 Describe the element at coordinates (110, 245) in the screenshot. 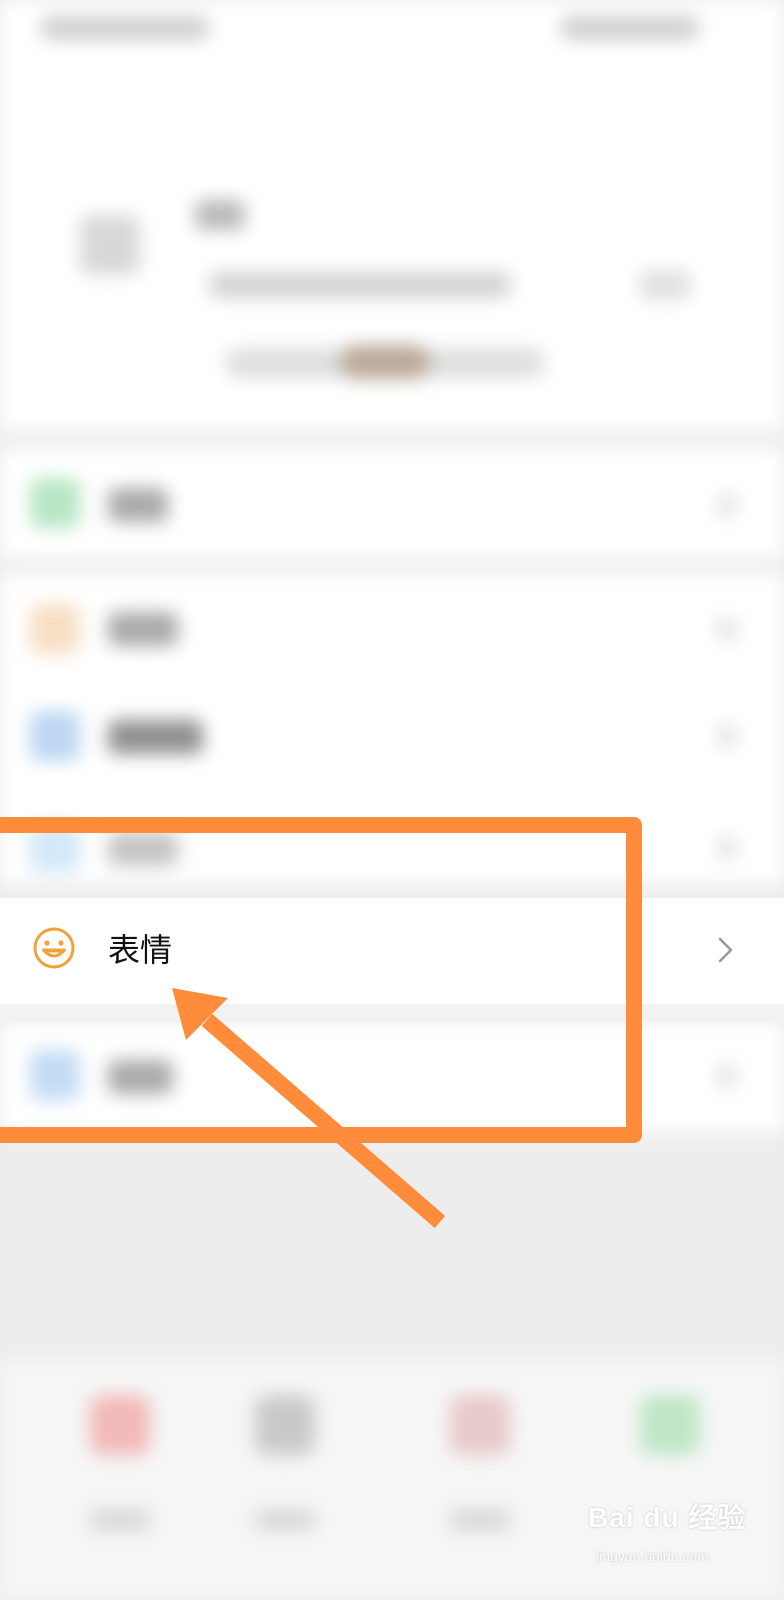

I see `avatar` at that location.